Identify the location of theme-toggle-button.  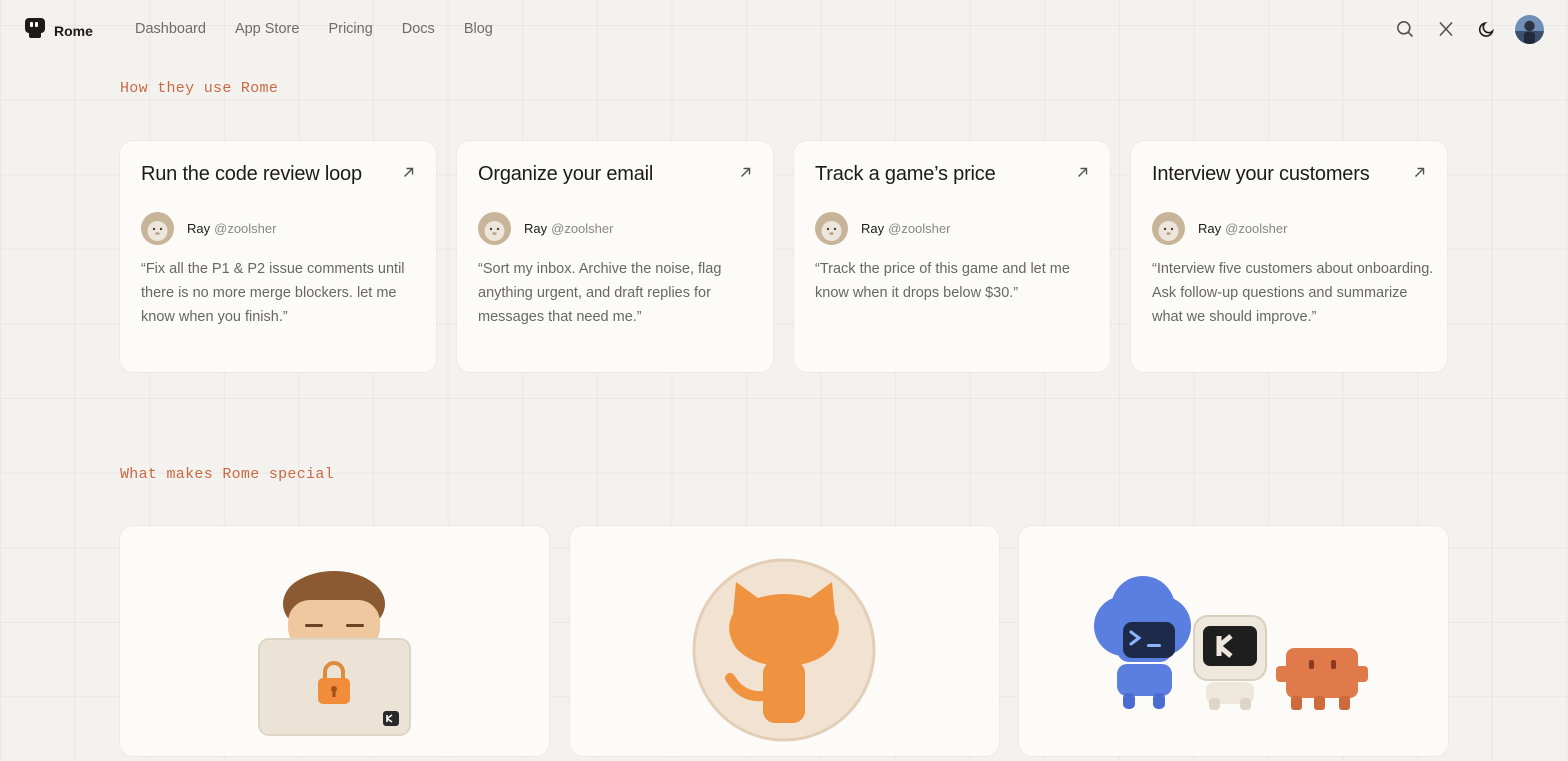
(1486, 29).